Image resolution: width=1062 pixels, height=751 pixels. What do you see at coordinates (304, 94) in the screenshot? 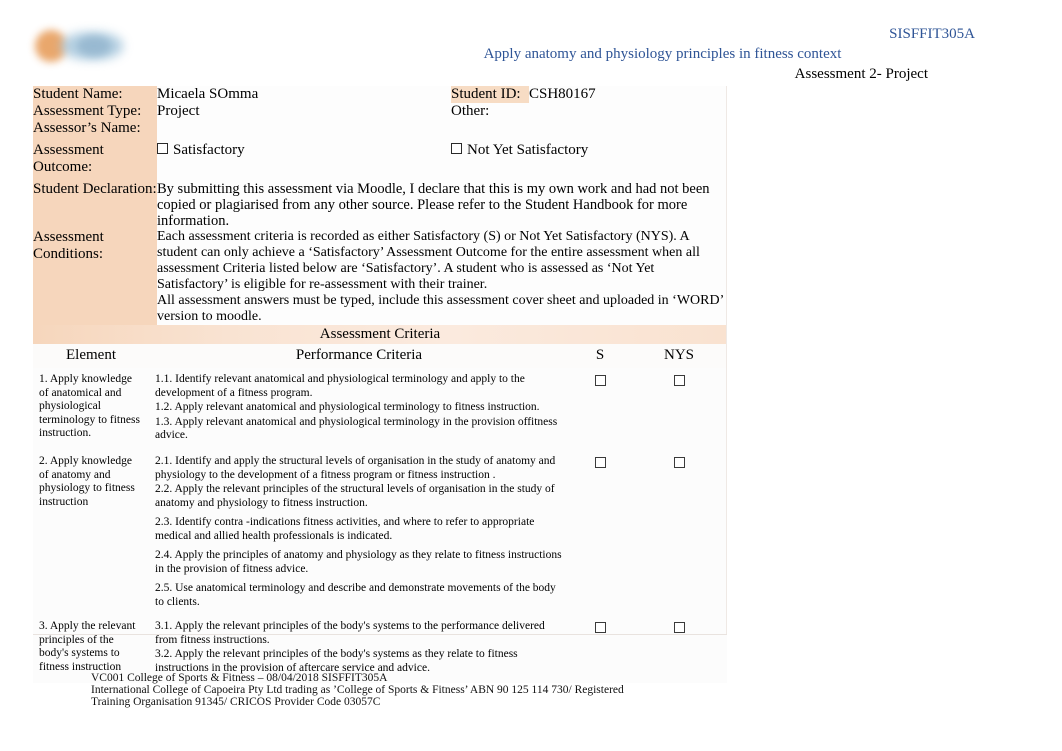
I see `student-name-value: Micaela SOmma` at bounding box center [304, 94].